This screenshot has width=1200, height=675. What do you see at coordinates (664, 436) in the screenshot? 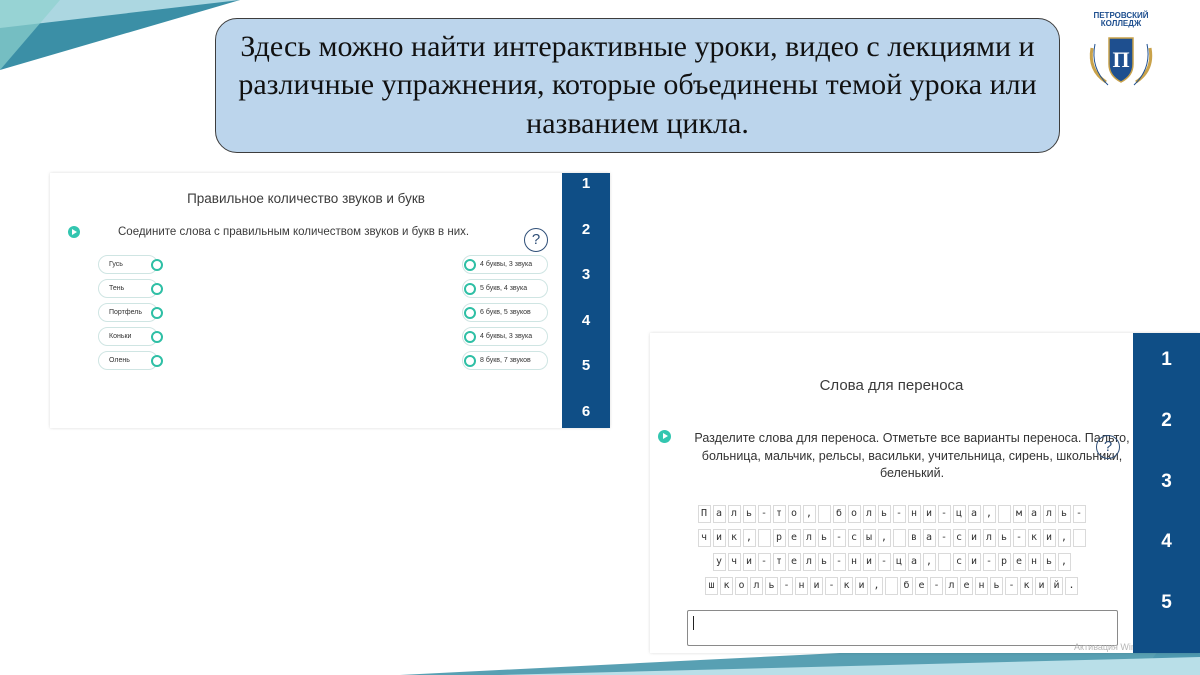
I see `play-audio-icon` at bounding box center [664, 436].